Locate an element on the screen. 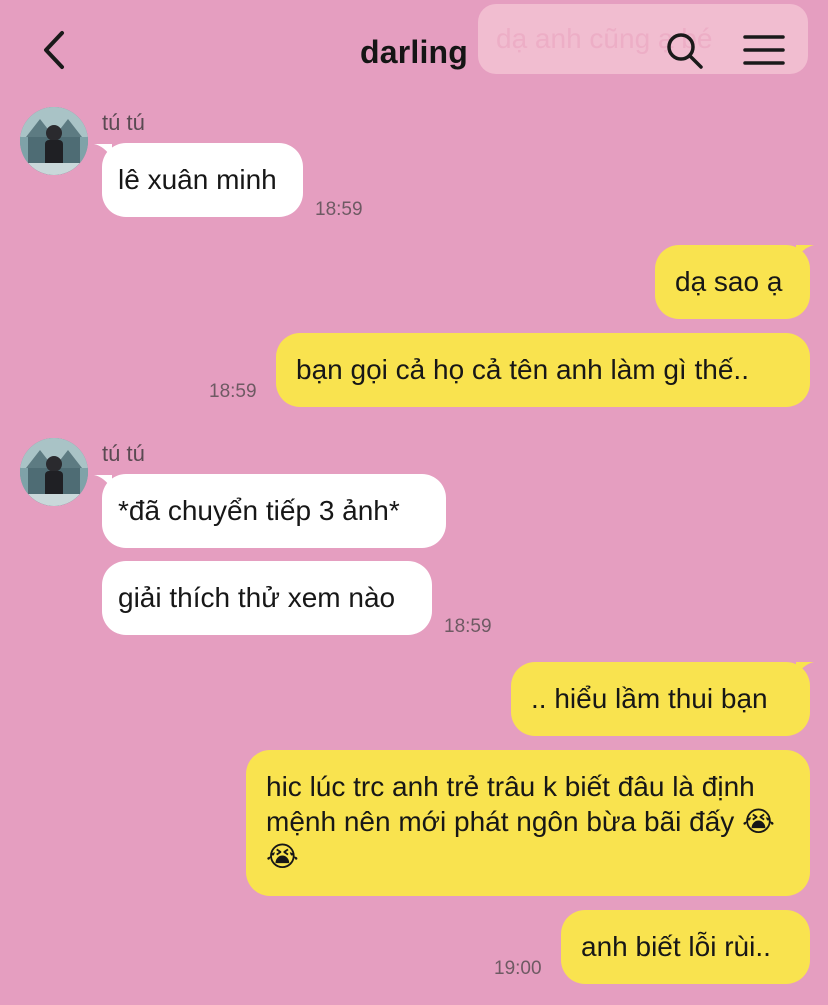  hamburger-menu-icon is located at coordinates (764, 52).